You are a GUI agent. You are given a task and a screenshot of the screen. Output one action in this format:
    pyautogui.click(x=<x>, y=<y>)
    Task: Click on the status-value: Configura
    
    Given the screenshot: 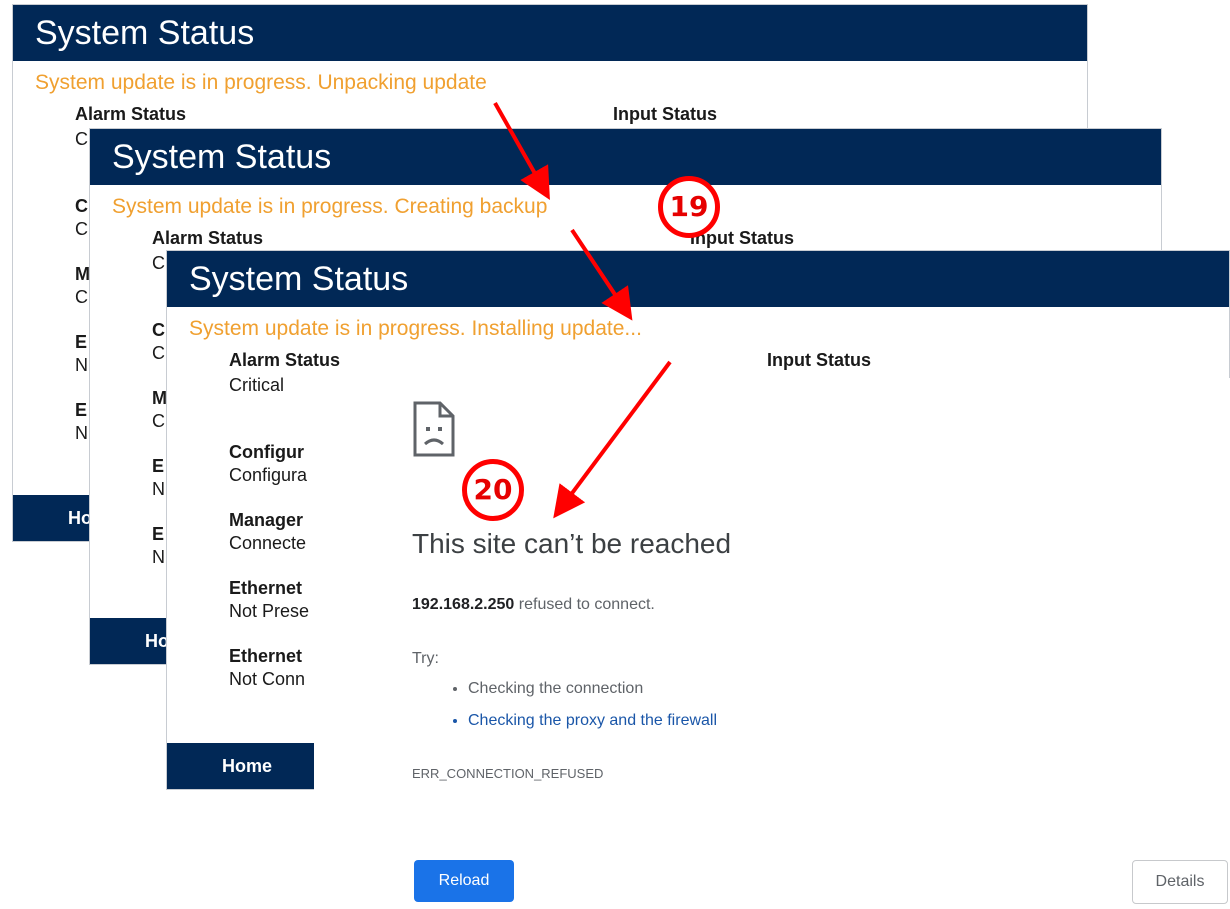 What is the action you would take?
    pyautogui.click(x=268, y=475)
    